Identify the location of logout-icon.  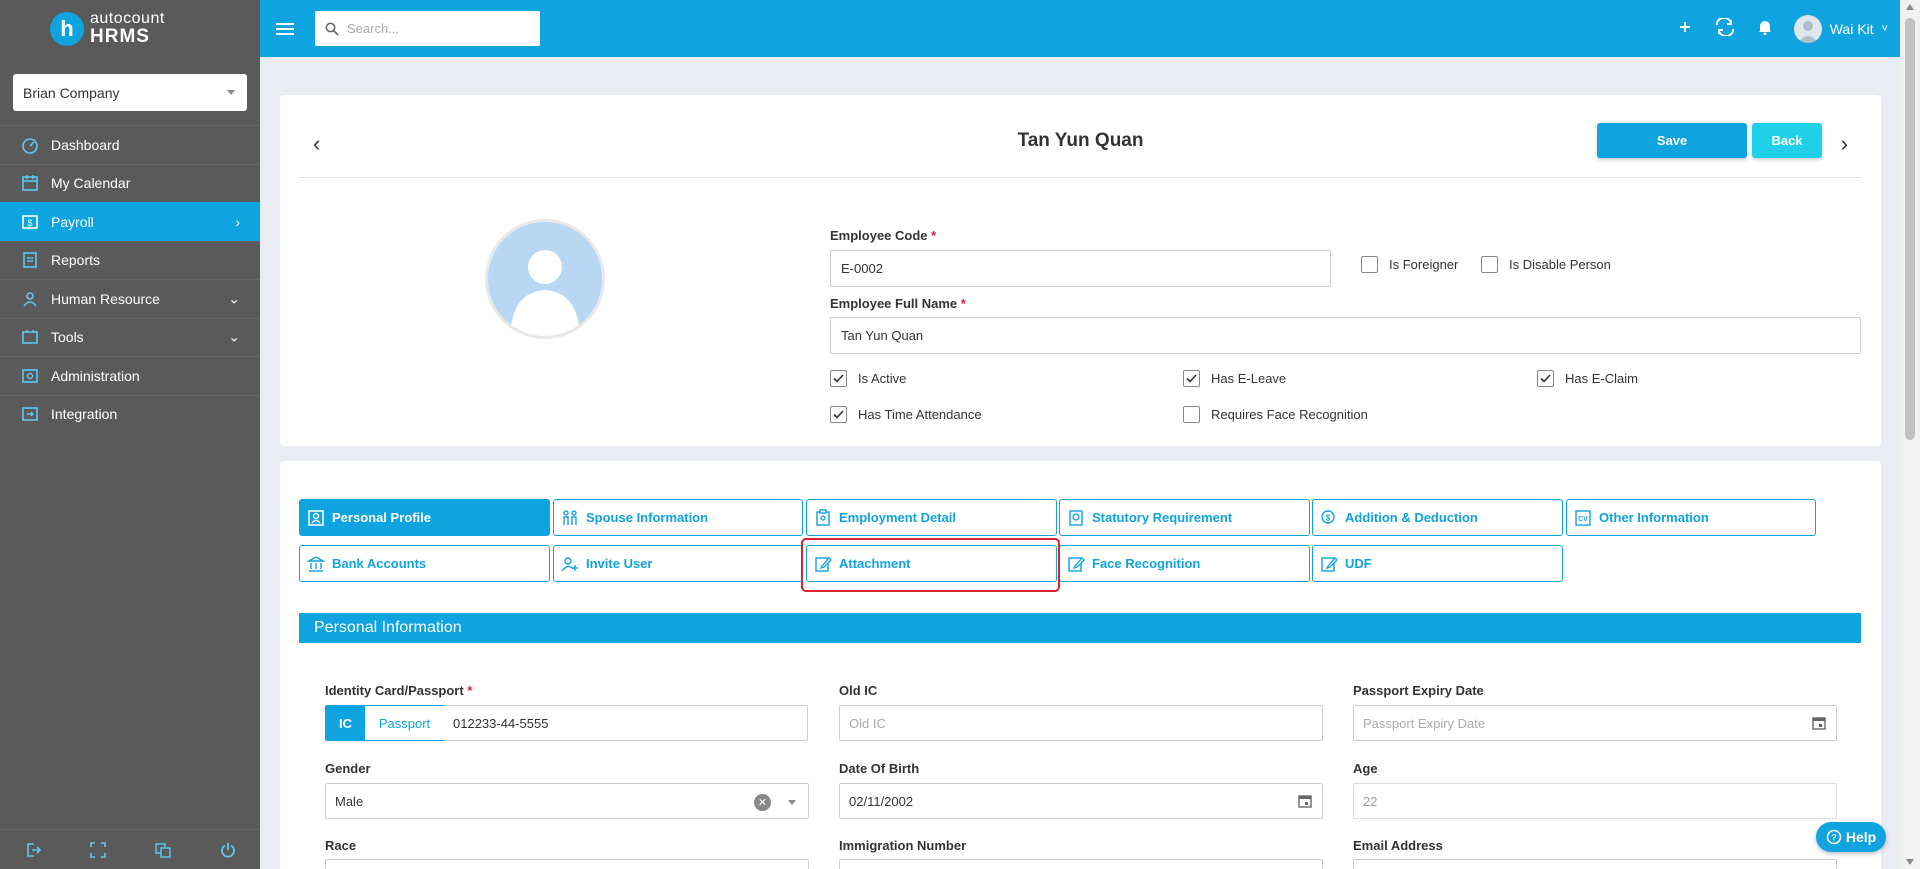
(33, 850).